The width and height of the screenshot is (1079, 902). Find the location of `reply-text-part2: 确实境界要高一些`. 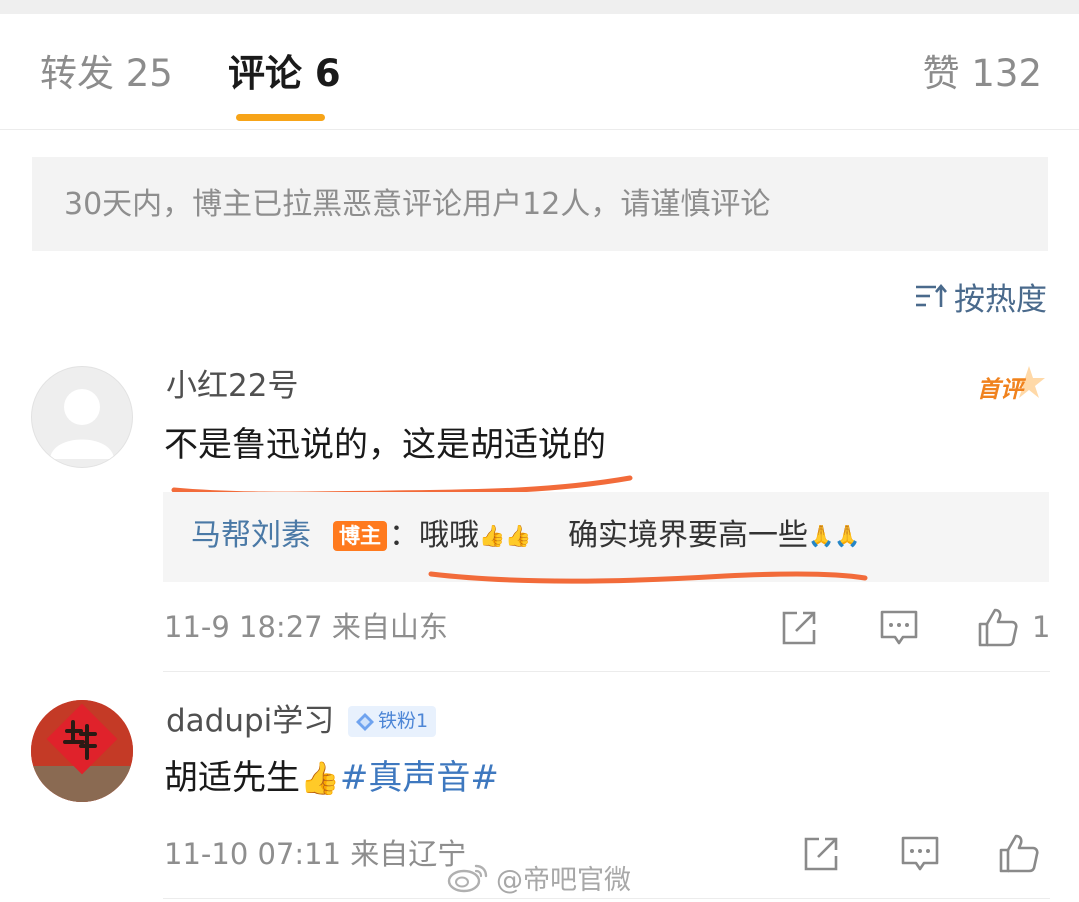

reply-text-part2: 确实境界要高一些 is located at coordinates (688, 535).